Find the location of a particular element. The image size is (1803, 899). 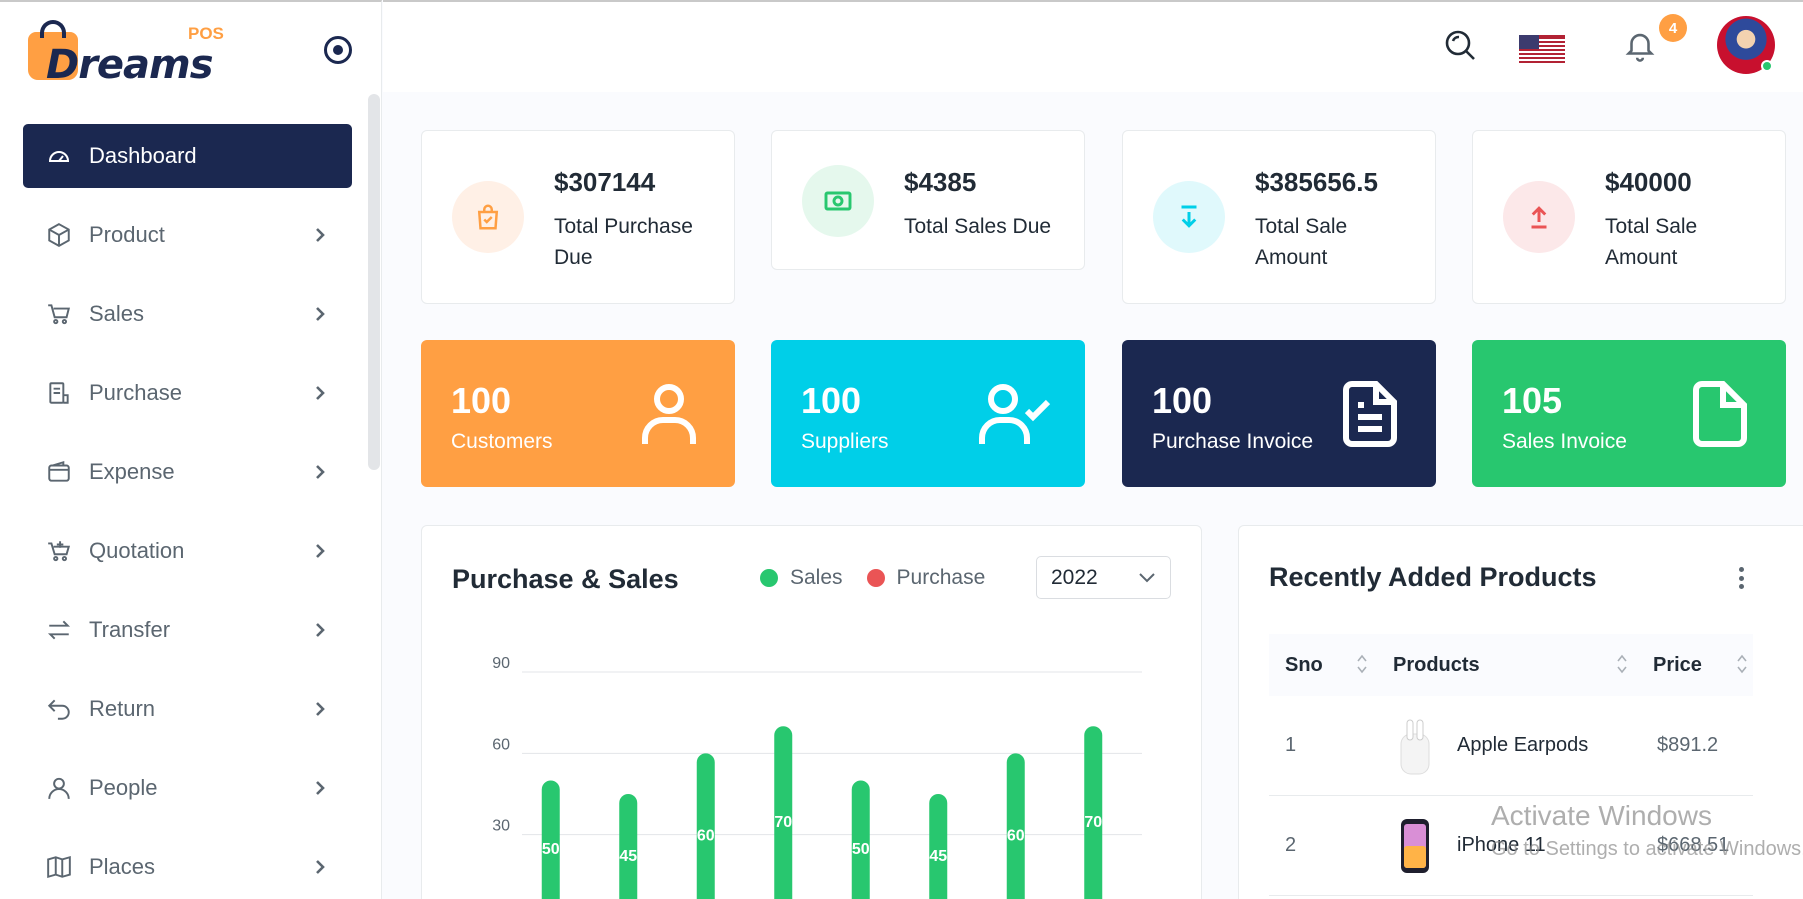

widget-total-sales-due: $4385 Total Sales Due is located at coordinates (928, 200).